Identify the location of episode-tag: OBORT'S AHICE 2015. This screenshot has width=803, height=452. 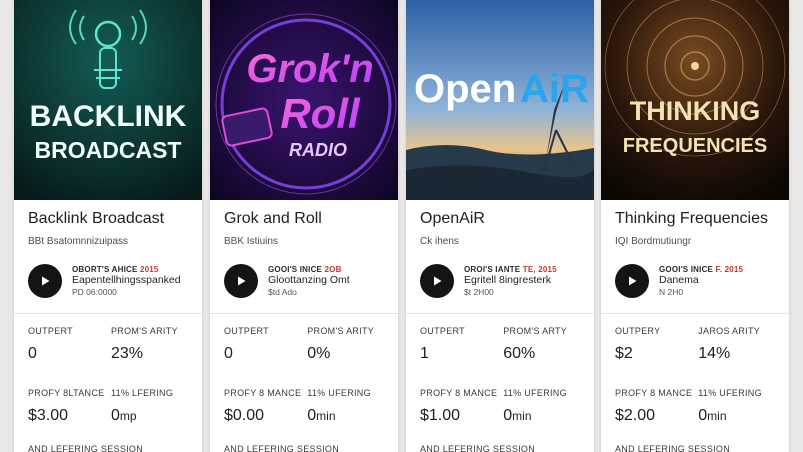
(126, 270).